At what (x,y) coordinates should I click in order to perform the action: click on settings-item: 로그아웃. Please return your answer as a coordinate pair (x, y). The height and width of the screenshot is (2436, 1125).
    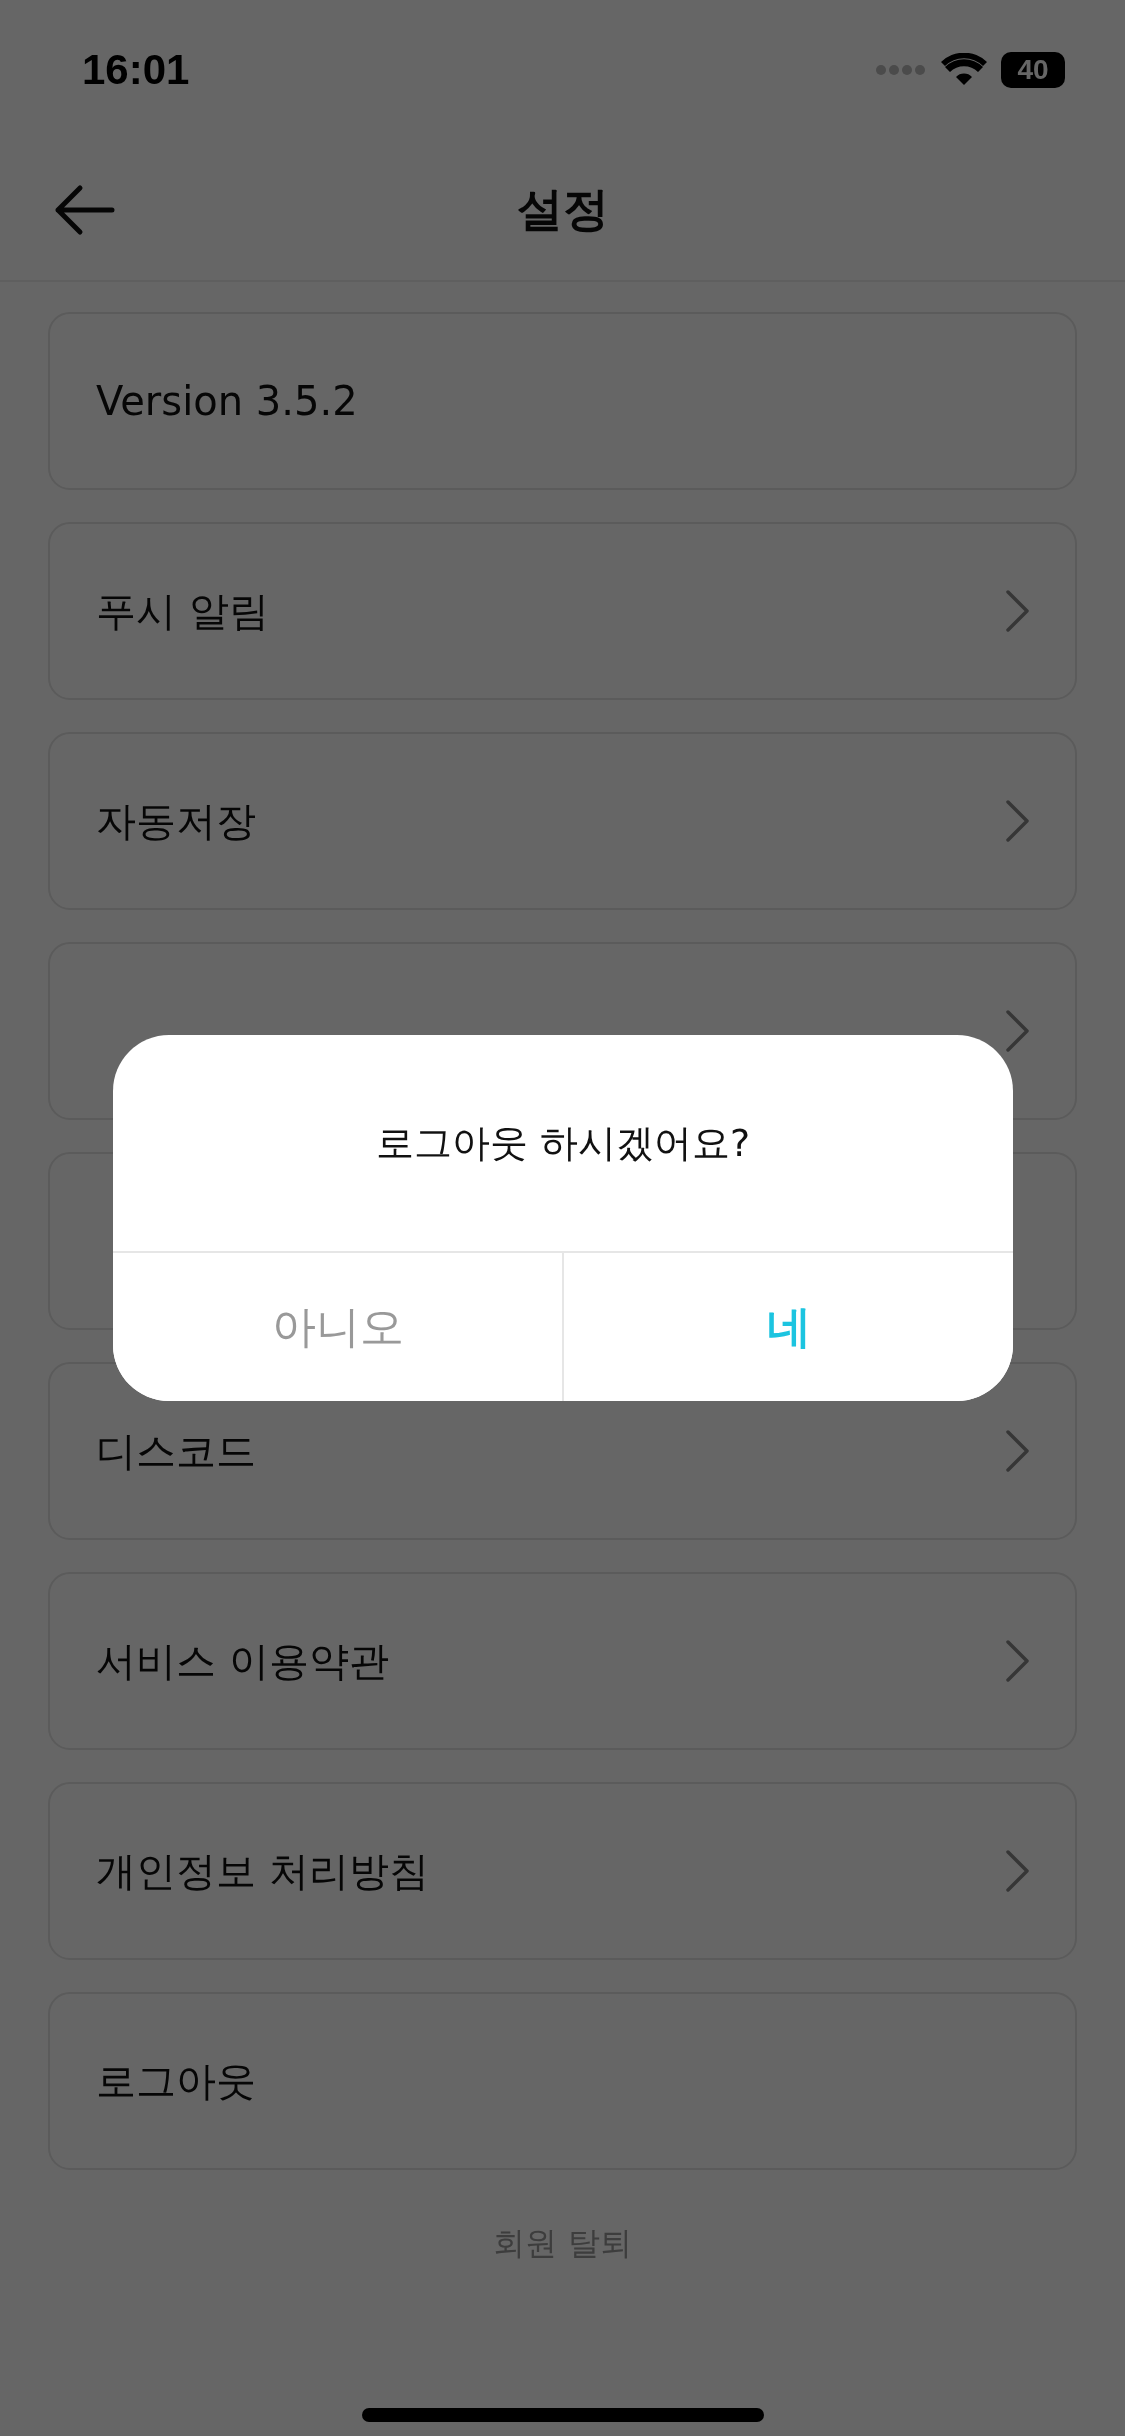
    Looking at the image, I should click on (562, 2081).